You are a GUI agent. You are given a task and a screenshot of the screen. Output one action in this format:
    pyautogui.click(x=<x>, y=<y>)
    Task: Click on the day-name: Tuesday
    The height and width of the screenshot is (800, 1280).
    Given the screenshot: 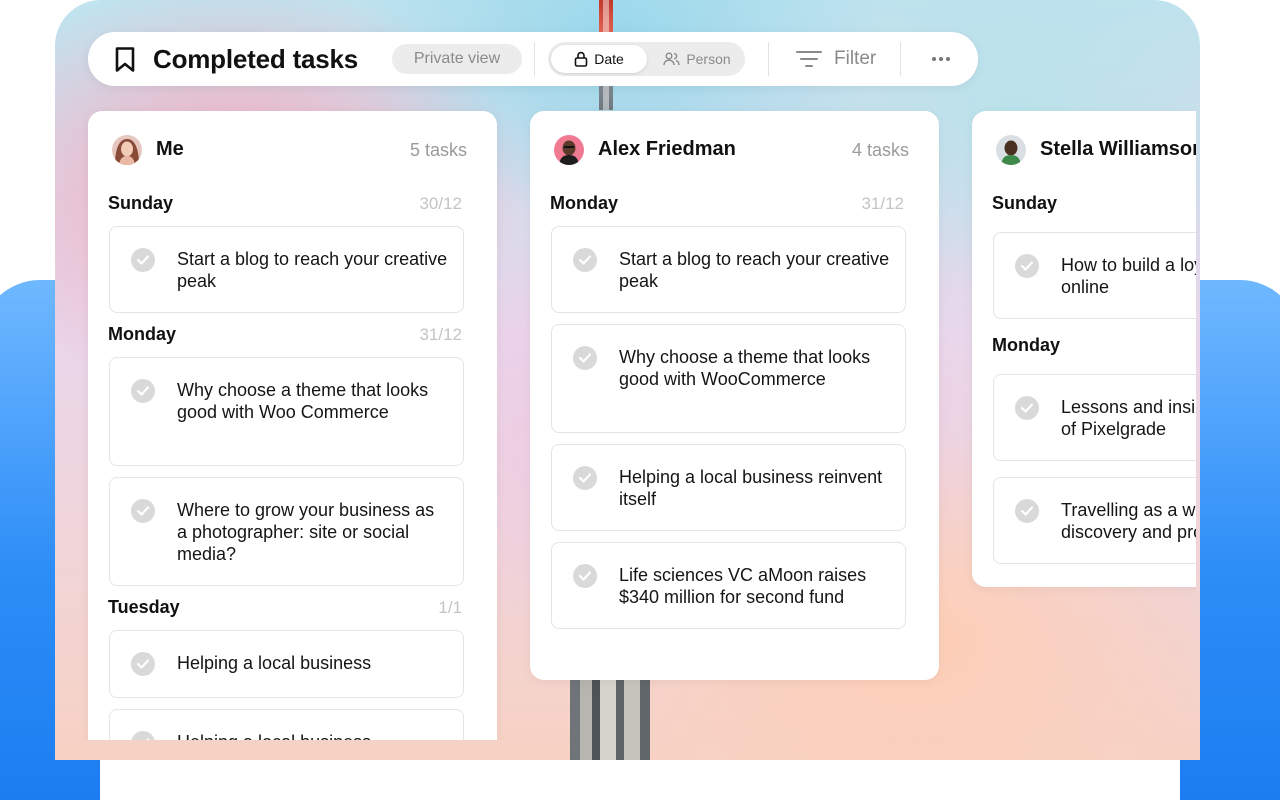 What is the action you would take?
    pyautogui.click(x=144, y=607)
    